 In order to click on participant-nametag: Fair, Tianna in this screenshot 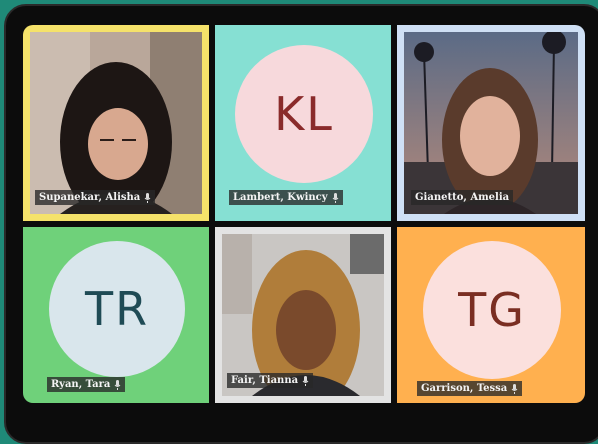, I will do `click(270, 380)`.